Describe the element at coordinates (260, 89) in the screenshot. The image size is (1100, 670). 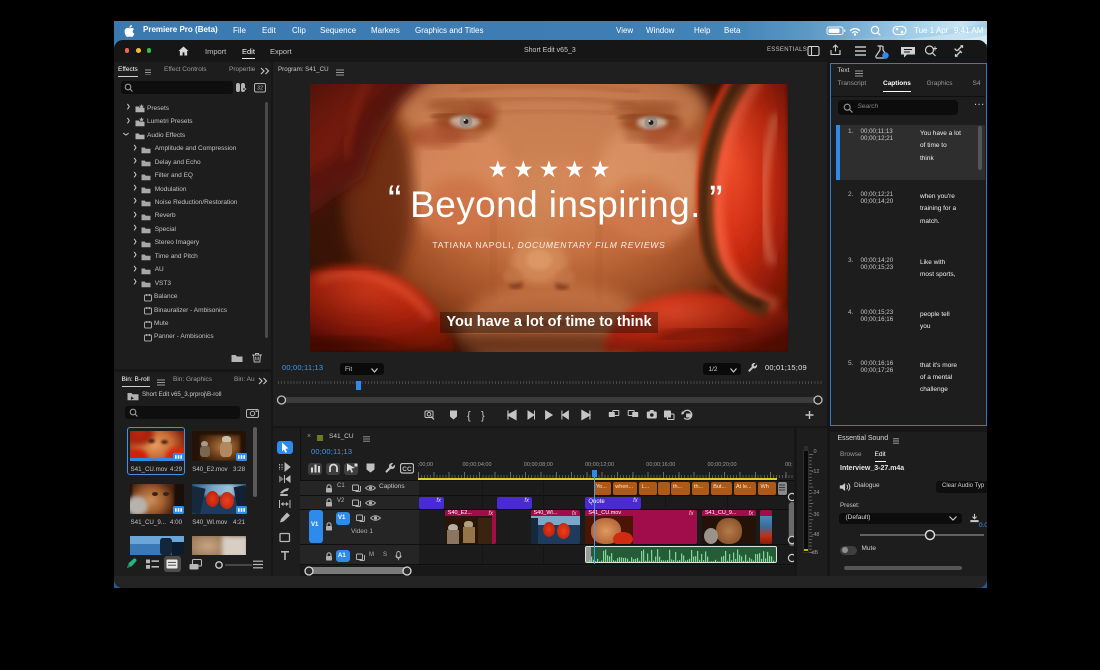
I see `svg-text: 32` at that location.